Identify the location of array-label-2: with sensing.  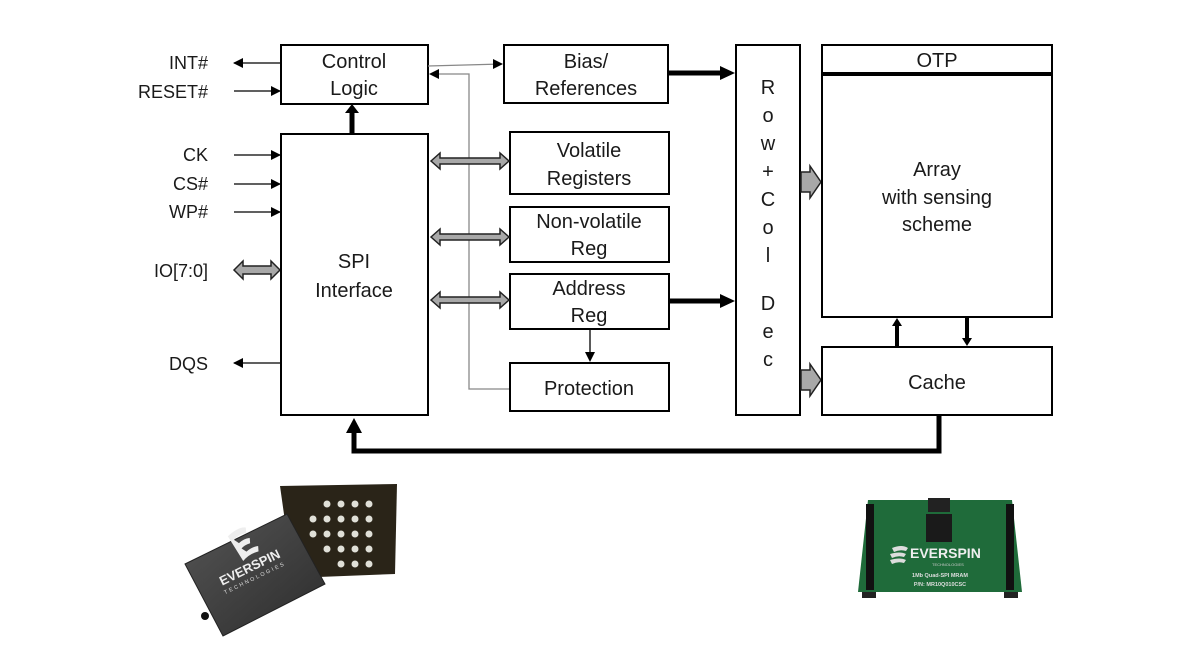
(936, 198).